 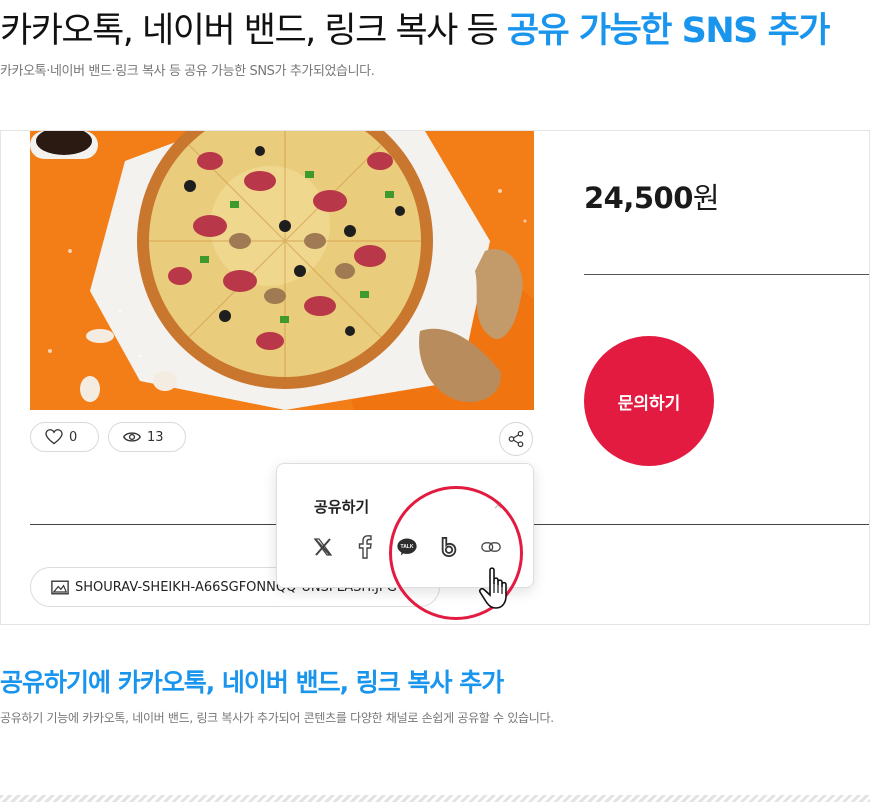 I want to click on price: 24,500원, so click(x=652, y=196).